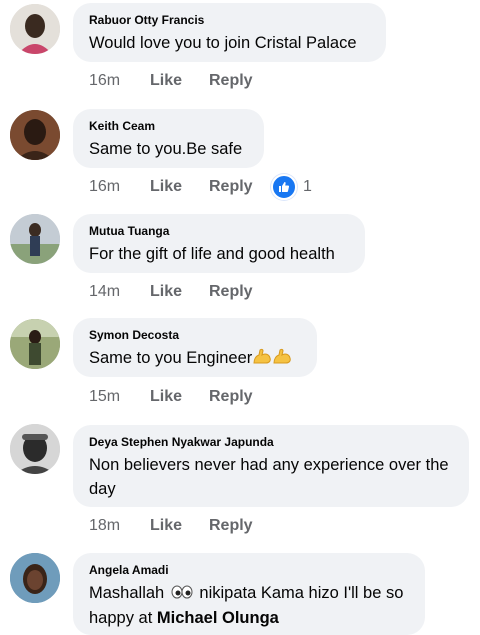 This screenshot has height=635, width=480. Describe the element at coordinates (219, 231) in the screenshot. I see `comment-author: Mutua Tuanga` at that location.